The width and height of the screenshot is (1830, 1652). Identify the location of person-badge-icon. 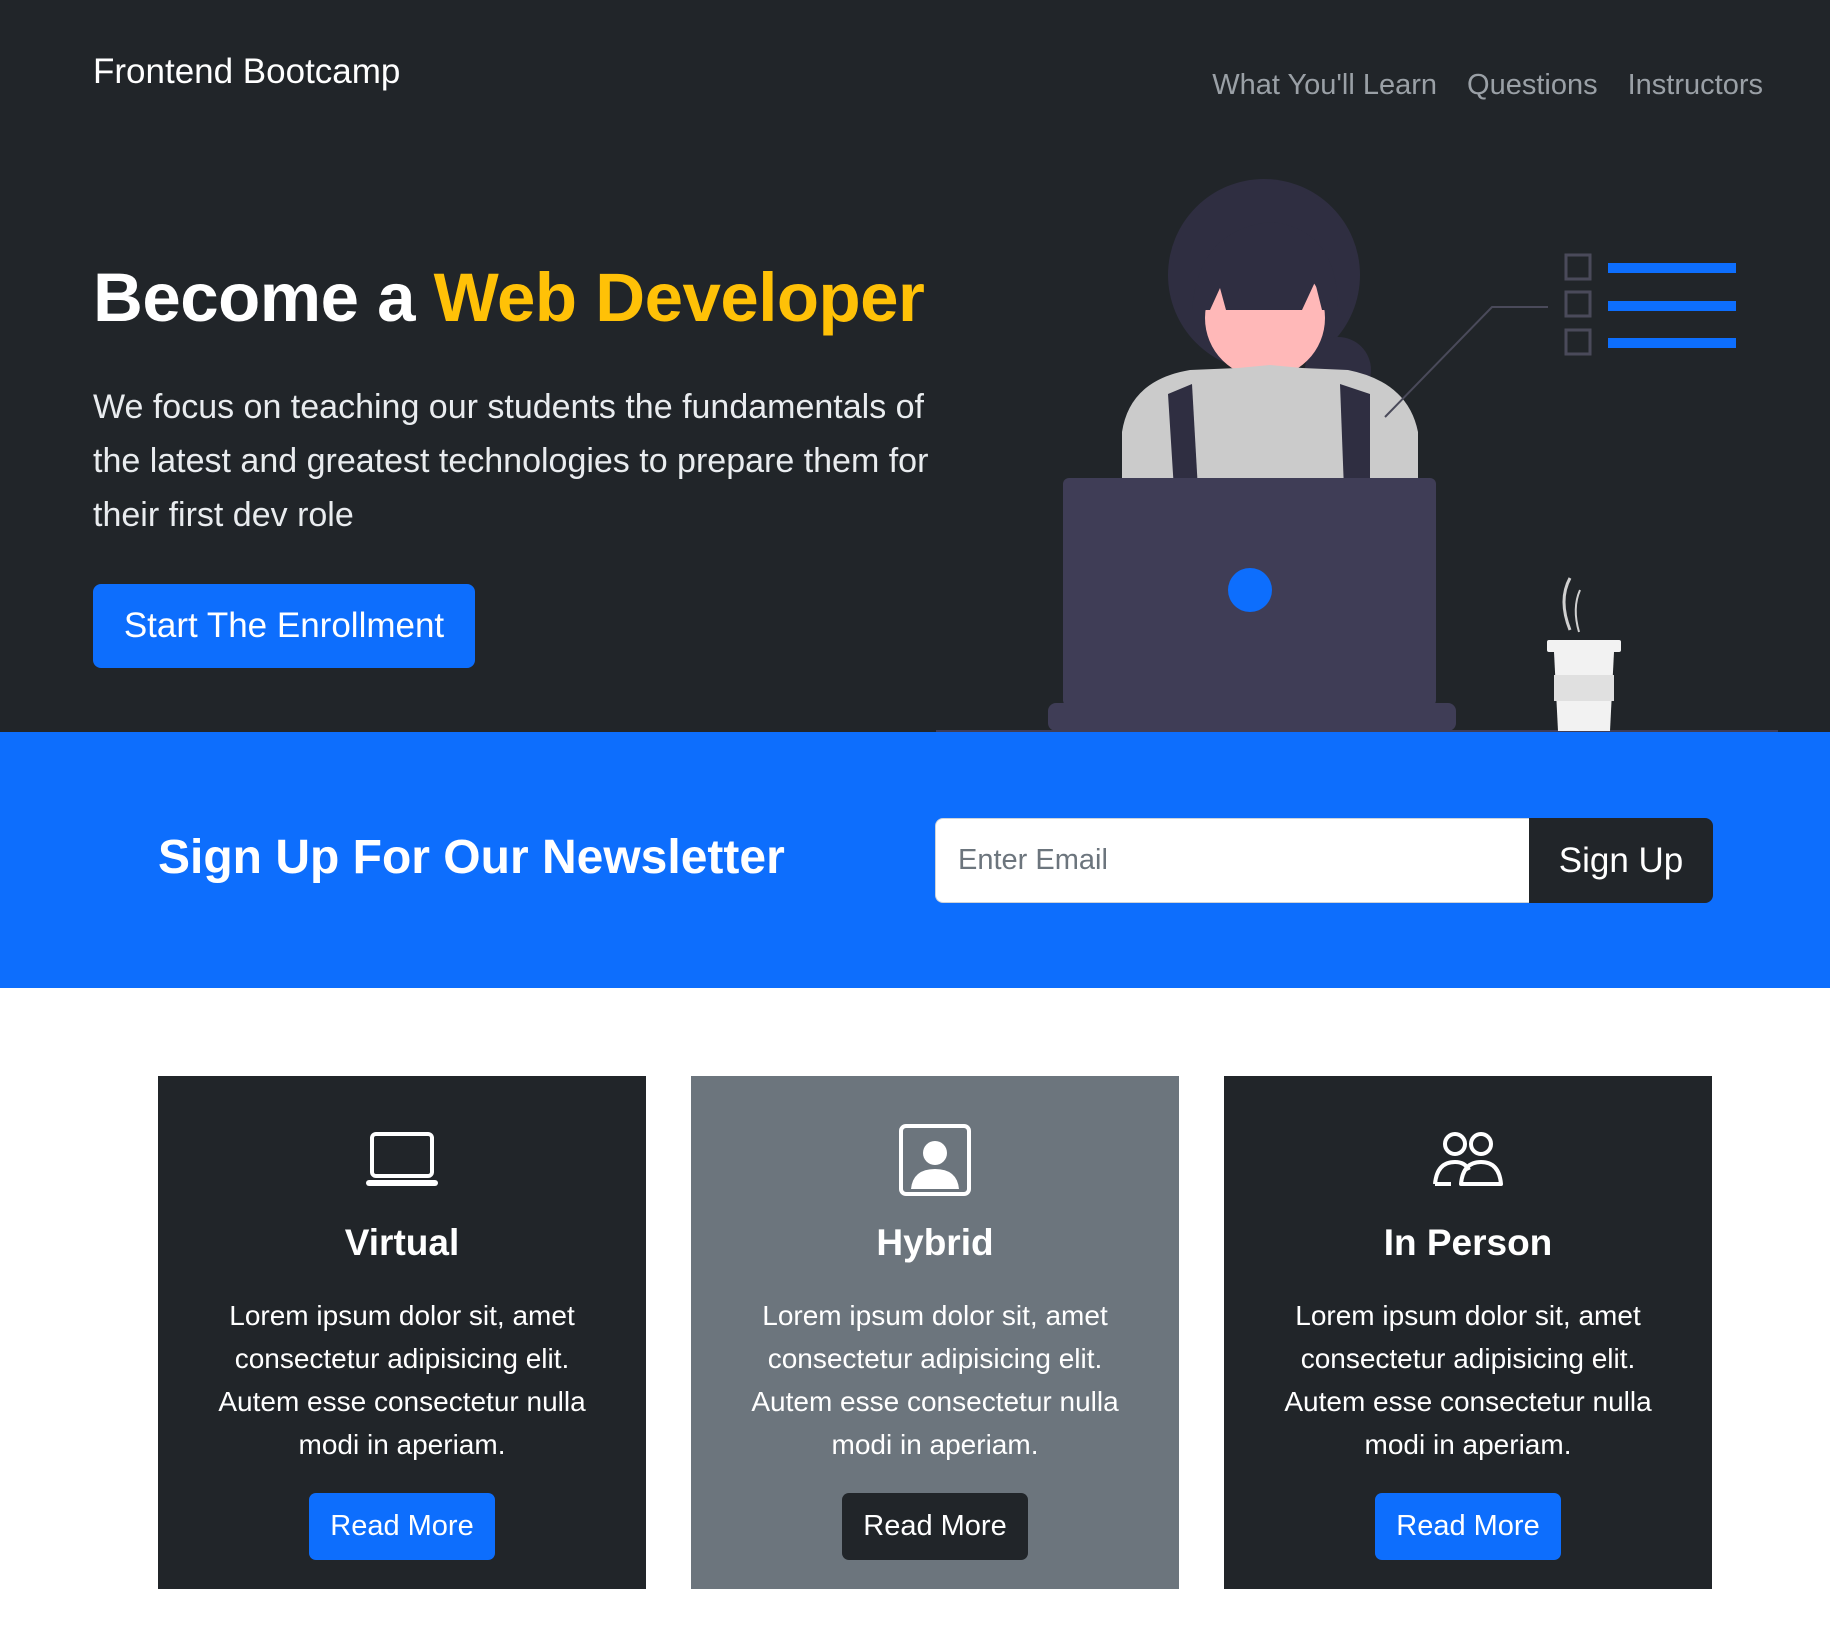
(935, 1160).